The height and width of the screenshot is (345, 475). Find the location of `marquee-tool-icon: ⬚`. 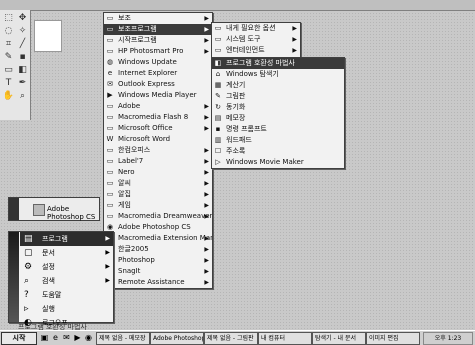

marquee-tool-icon: ⬚ is located at coordinates (8, 18).